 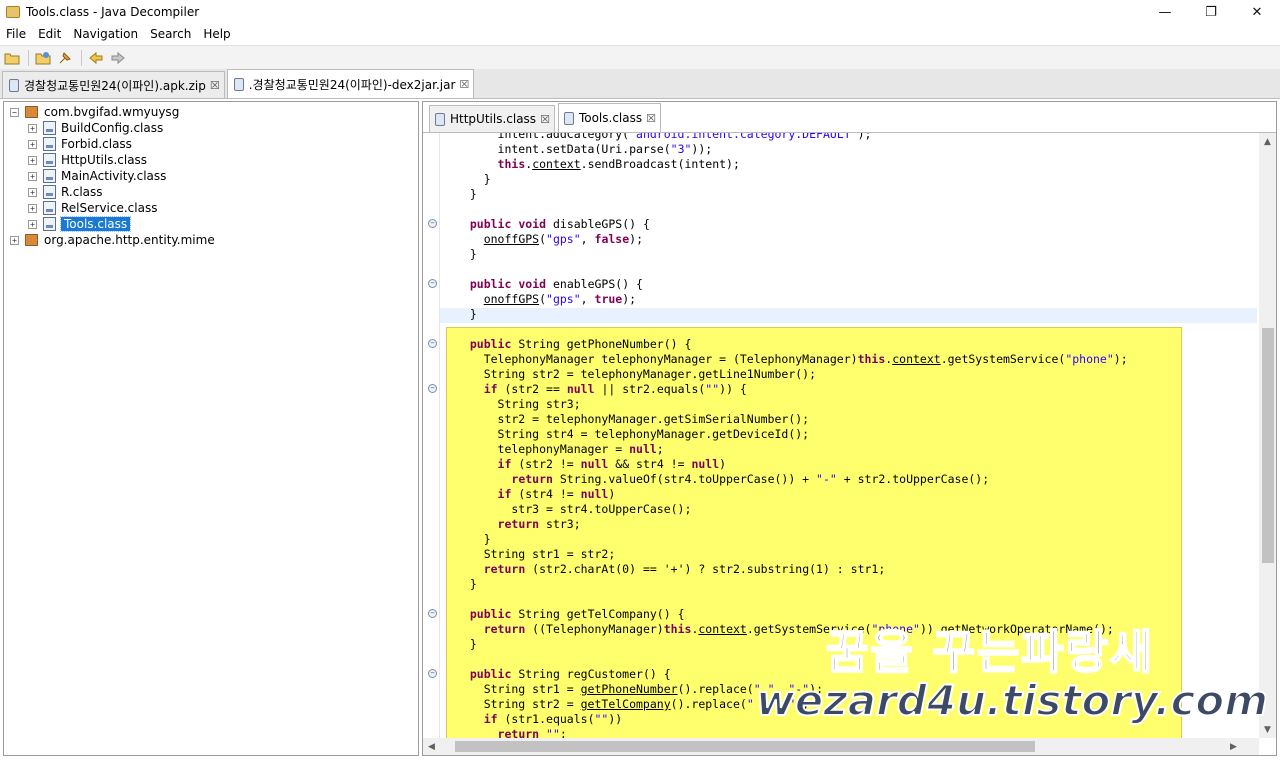 I want to click on tab-label: HttpUtils.class, so click(x=493, y=119).